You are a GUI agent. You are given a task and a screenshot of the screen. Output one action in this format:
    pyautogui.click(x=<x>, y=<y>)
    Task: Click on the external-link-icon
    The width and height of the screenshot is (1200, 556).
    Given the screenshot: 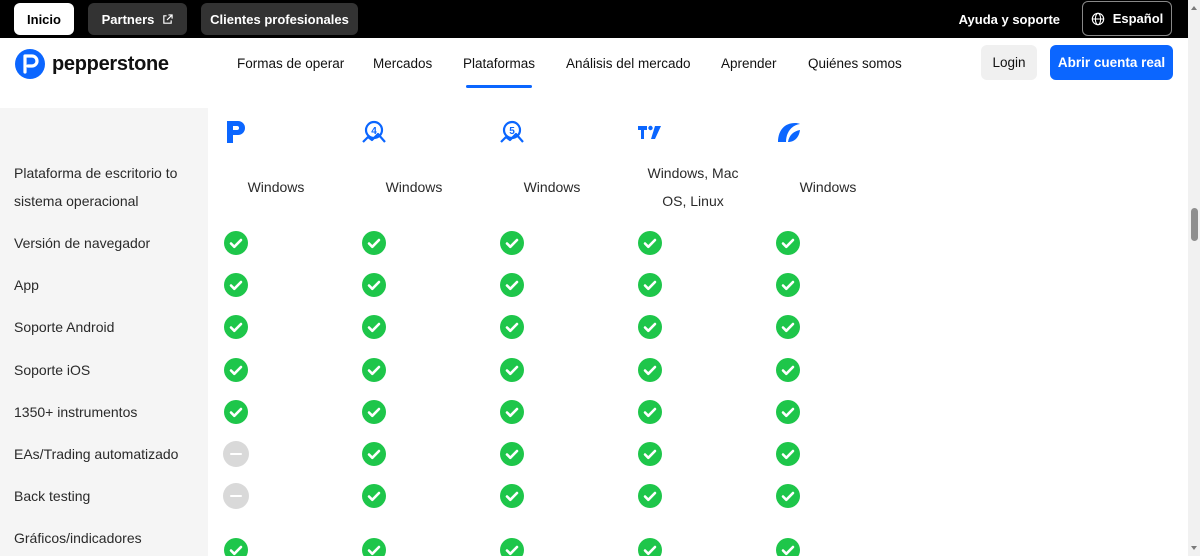 What is the action you would take?
    pyautogui.click(x=168, y=18)
    